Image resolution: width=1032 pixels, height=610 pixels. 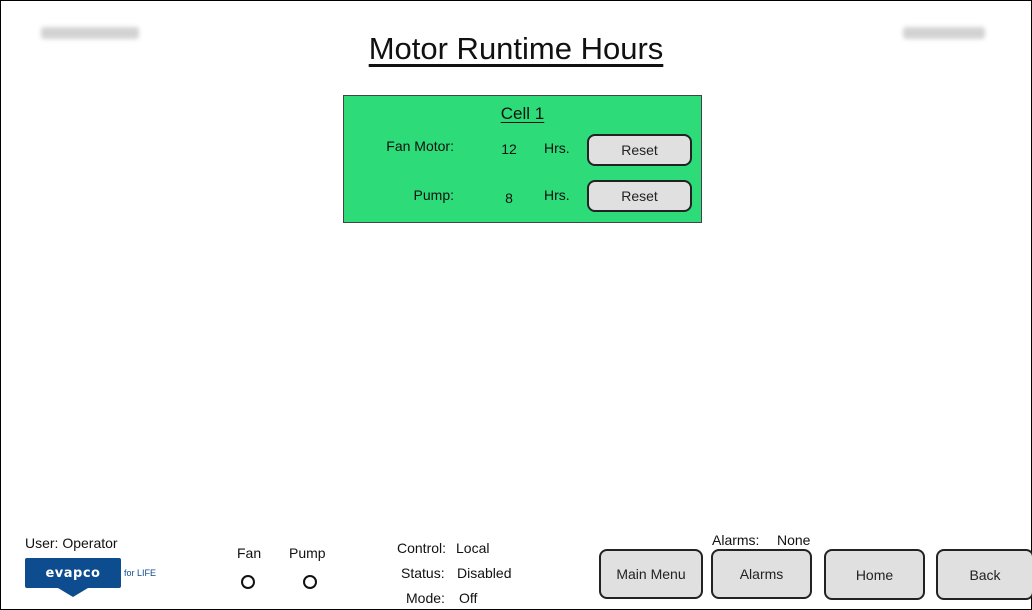 What do you see at coordinates (307, 553) in the screenshot?
I see `pump-indicator-label: Pump` at bounding box center [307, 553].